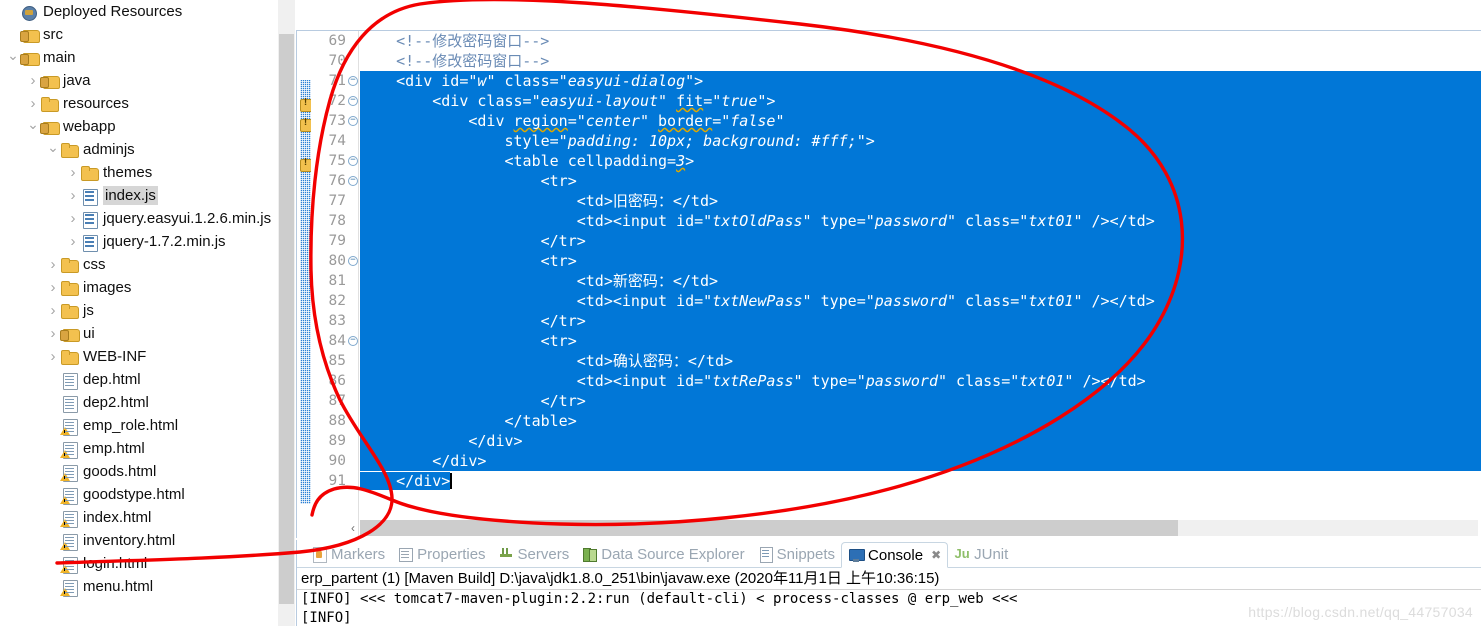 The width and height of the screenshot is (1481, 626). I want to click on tree-item-css: css, so click(139, 264).